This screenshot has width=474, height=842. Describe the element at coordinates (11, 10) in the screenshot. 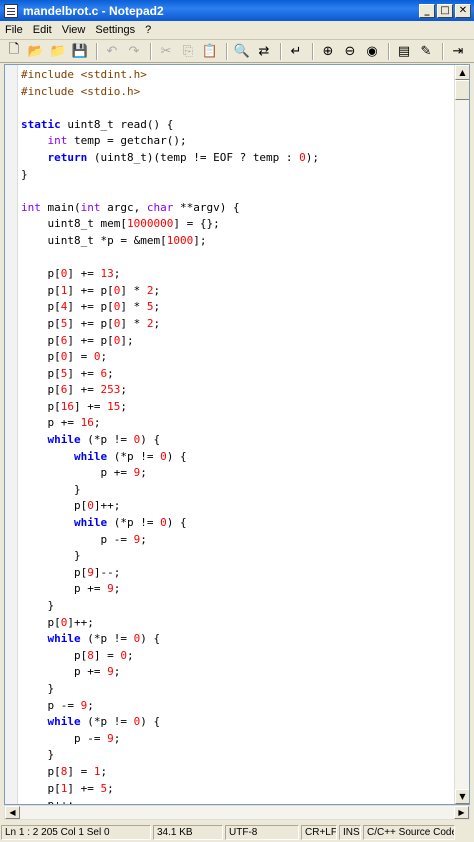

I see `notepad-app-icon` at that location.